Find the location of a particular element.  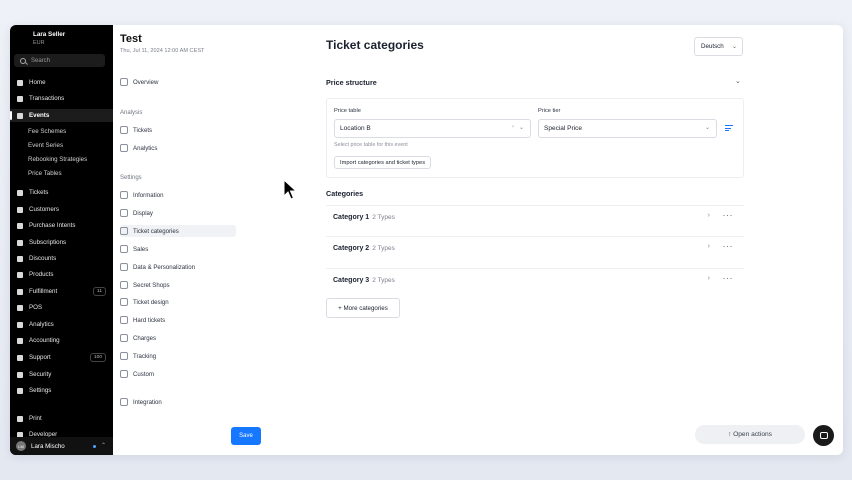

sidebar-item-label: Accounting is located at coordinates (44, 340).